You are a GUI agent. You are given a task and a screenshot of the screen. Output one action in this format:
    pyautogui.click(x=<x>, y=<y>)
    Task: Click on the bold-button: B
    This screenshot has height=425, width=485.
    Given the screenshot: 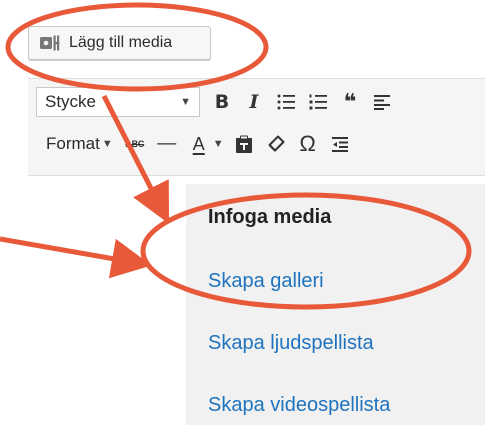 What is the action you would take?
    pyautogui.click(x=222, y=102)
    